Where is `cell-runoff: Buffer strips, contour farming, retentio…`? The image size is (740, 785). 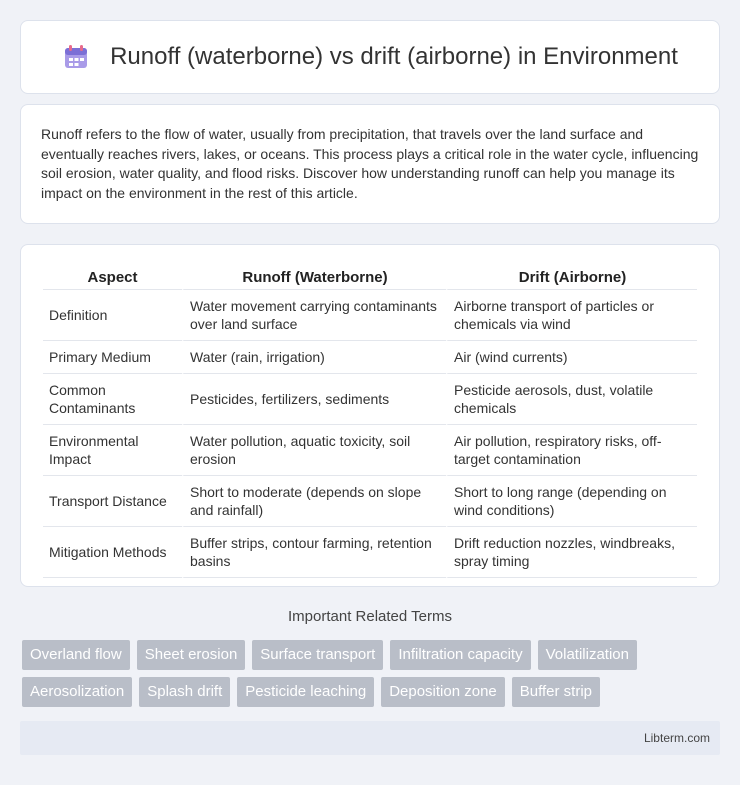 cell-runoff: Buffer strips, contour farming, retentio… is located at coordinates (314, 552).